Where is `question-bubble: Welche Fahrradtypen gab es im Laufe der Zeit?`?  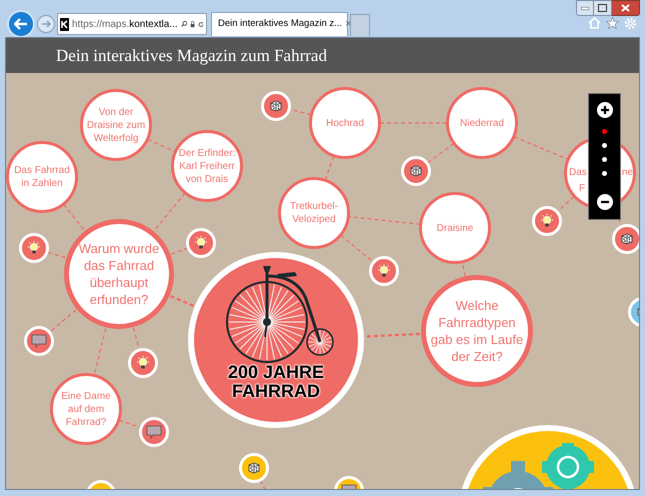 question-bubble: Welche Fahrradtypen gab es im Laufe der Zeit? is located at coordinates (477, 331).